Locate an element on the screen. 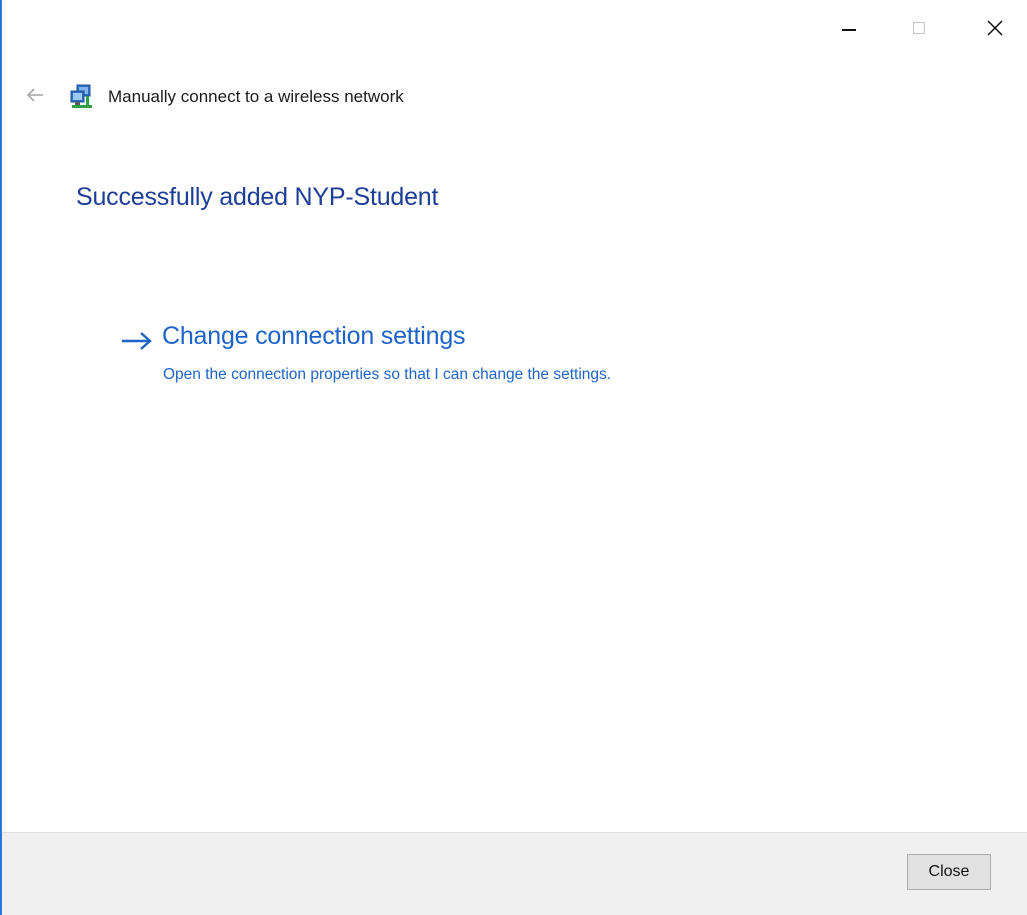  maximize-icon is located at coordinates (919, 28).